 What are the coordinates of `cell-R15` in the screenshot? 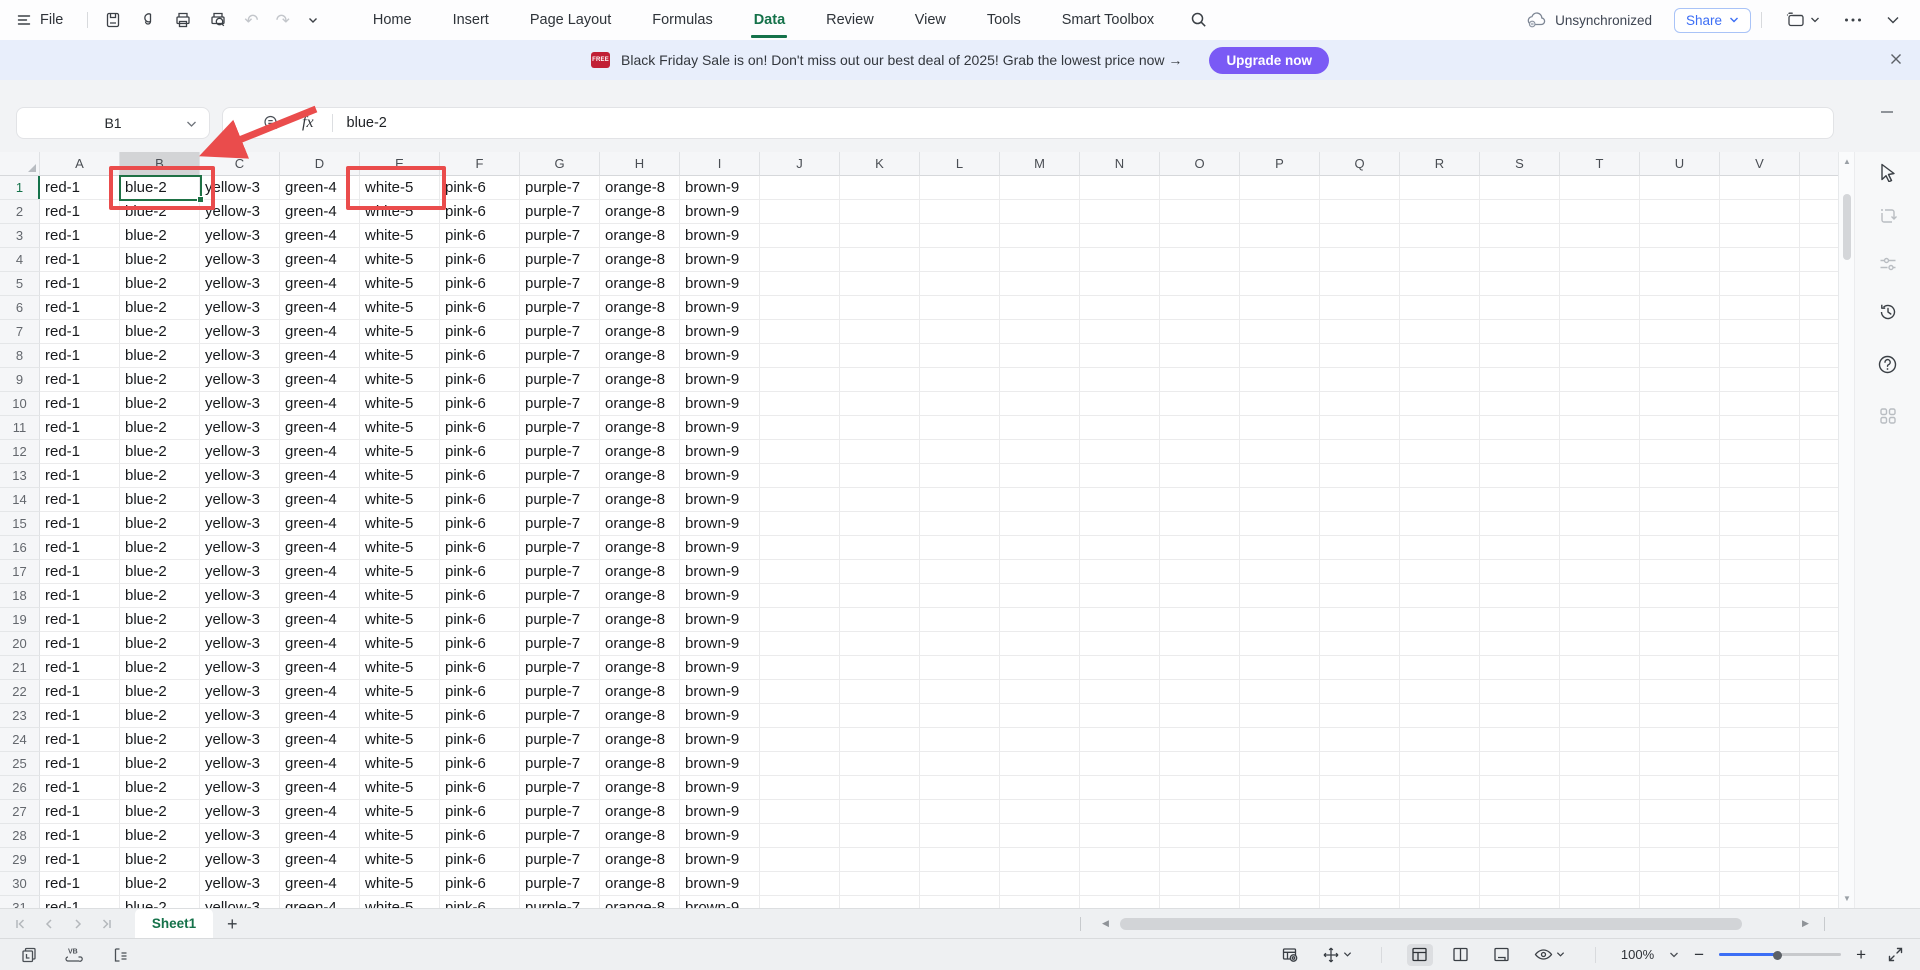 It's located at (1440, 524).